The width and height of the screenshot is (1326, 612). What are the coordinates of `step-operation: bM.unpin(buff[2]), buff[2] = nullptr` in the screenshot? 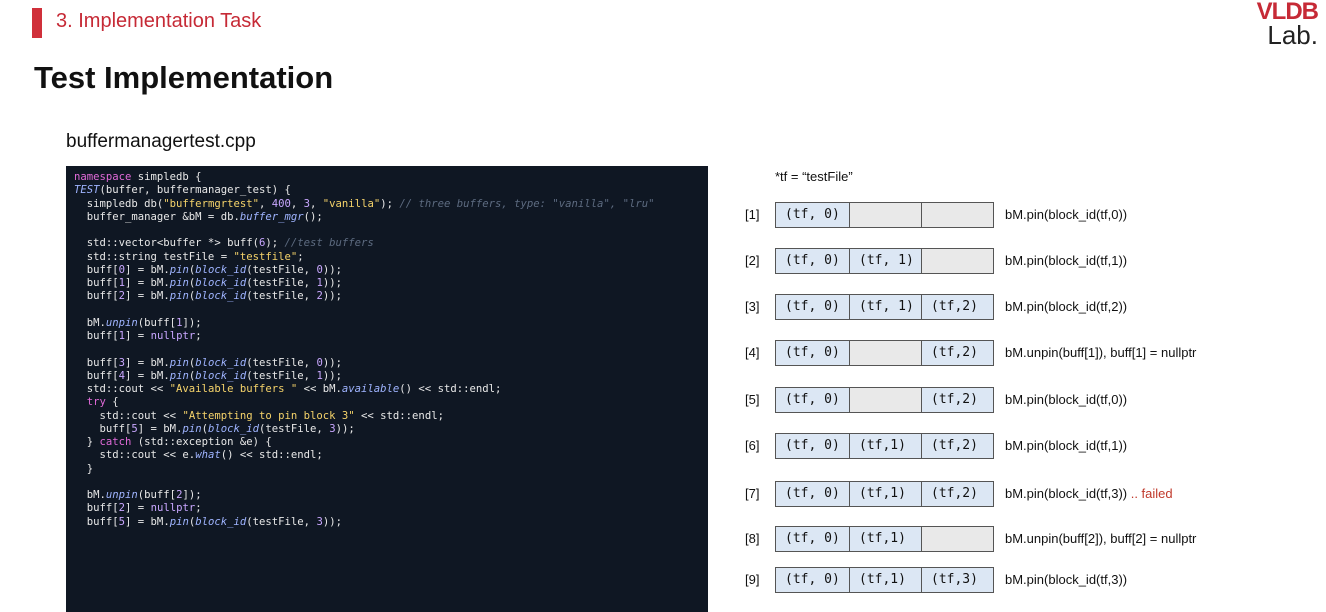 It's located at (1100, 538).